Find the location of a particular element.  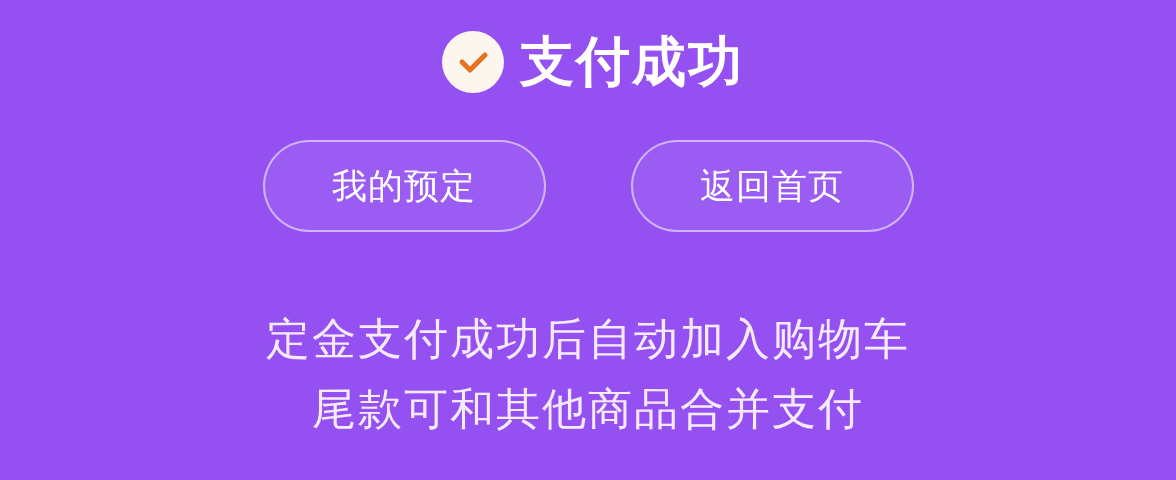

action-button: 返回首页 is located at coordinates (772, 186).